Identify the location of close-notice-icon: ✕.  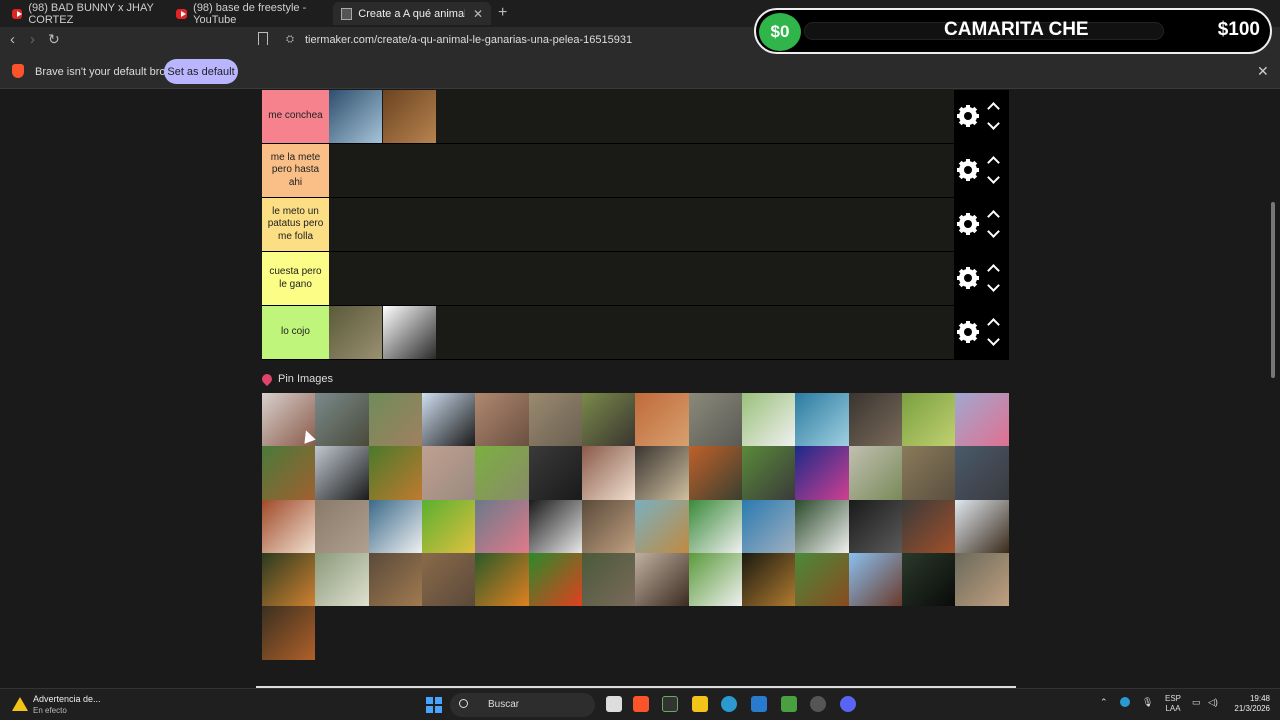
(1263, 71).